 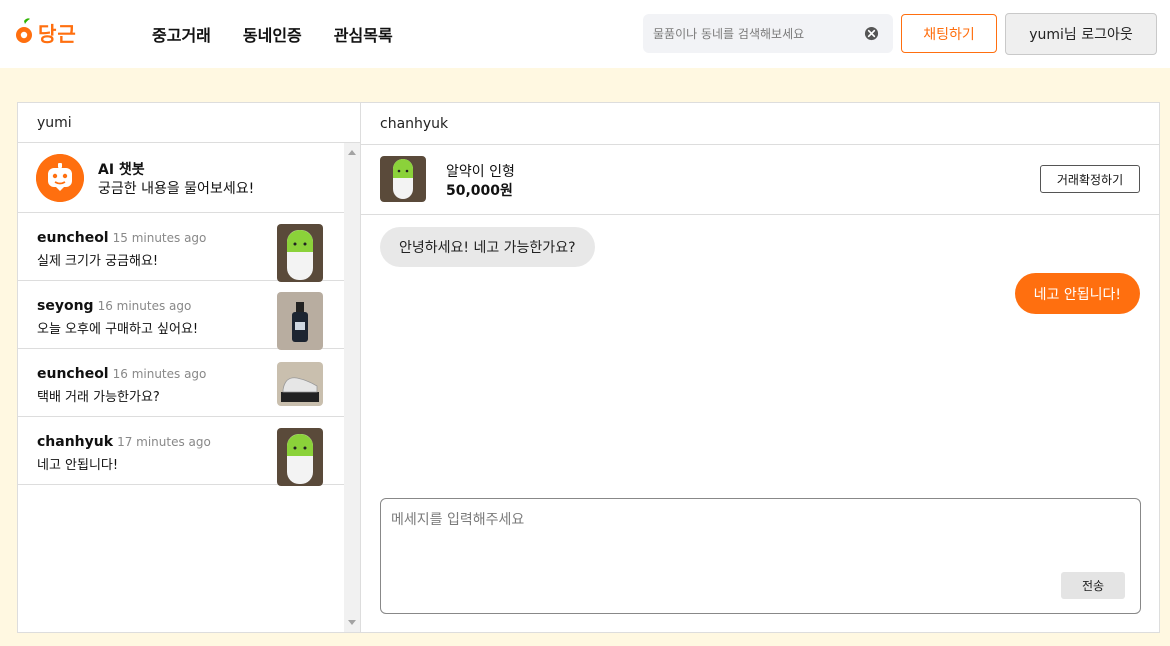 What do you see at coordinates (748, 33) in the screenshot?
I see `search-input` at bounding box center [748, 33].